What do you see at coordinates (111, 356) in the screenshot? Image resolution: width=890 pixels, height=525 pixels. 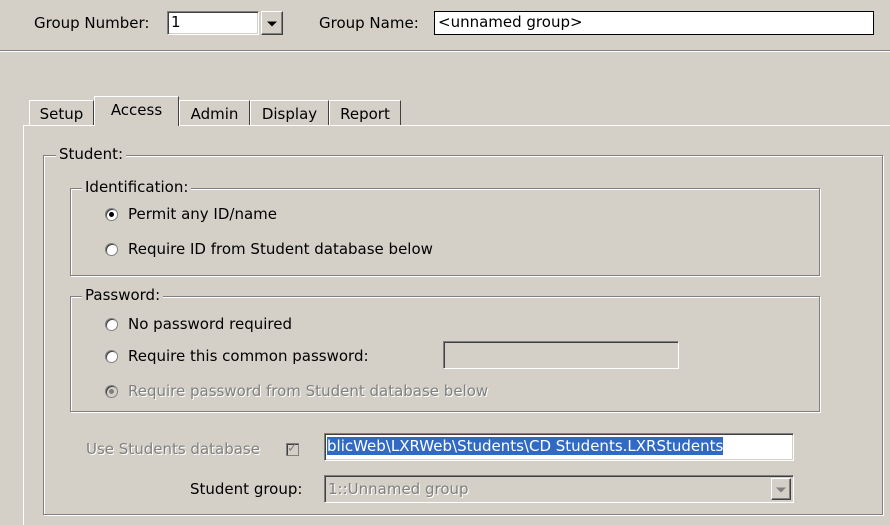 I see `common-password-radio` at bounding box center [111, 356].